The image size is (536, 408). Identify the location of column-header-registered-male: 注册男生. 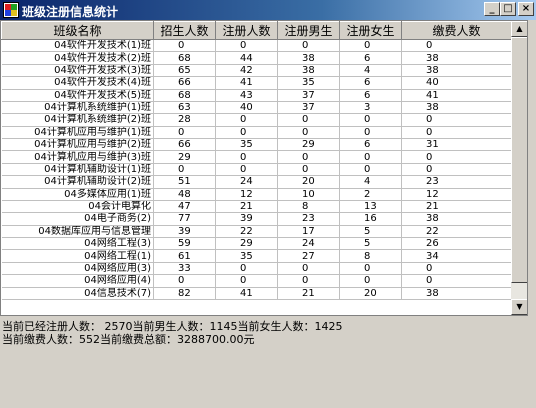
(308, 30).